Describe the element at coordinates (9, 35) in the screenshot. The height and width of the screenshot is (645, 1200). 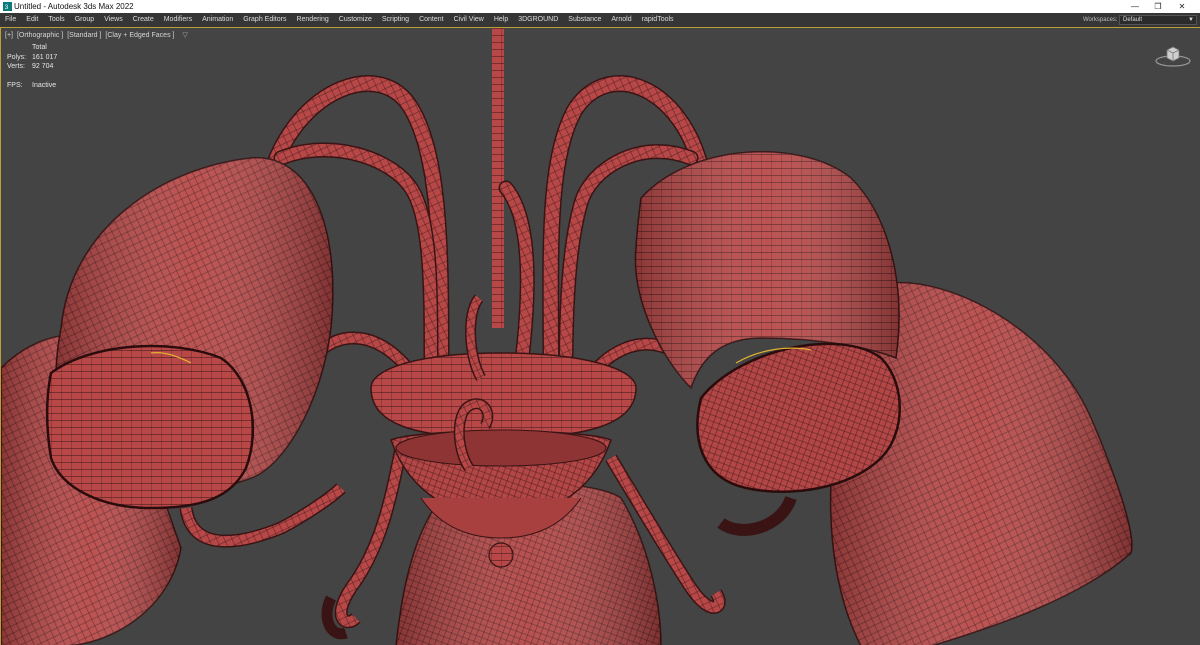
I see `viewport-menu-plus: [+]` at that location.